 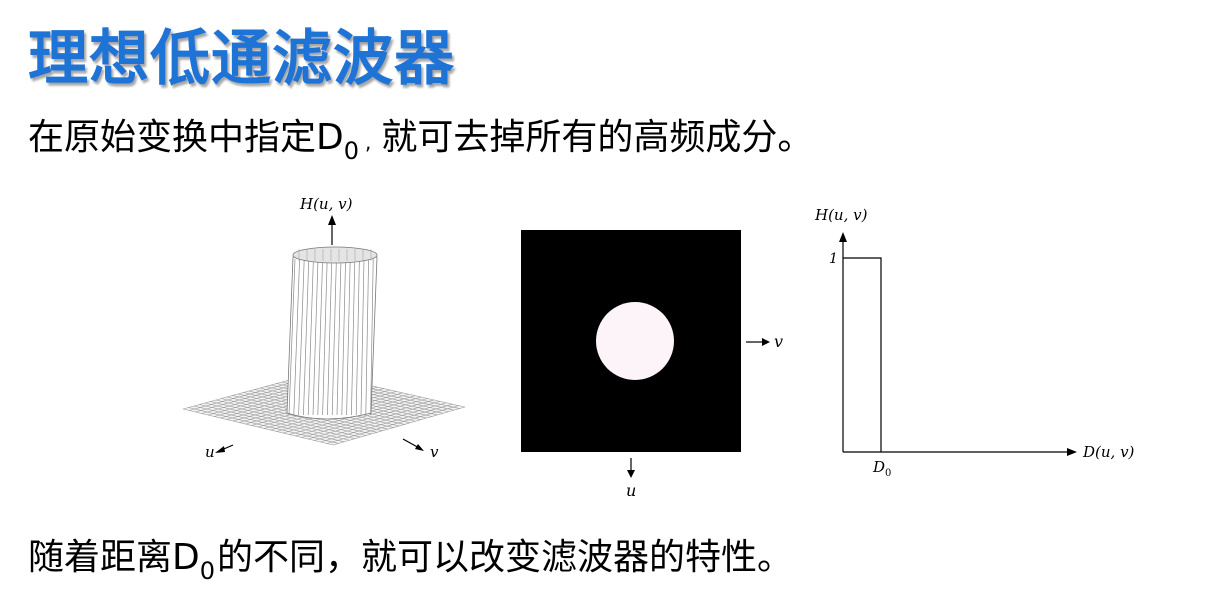 I want to click on image-v-axis-arrowhead, so click(x=766, y=342).